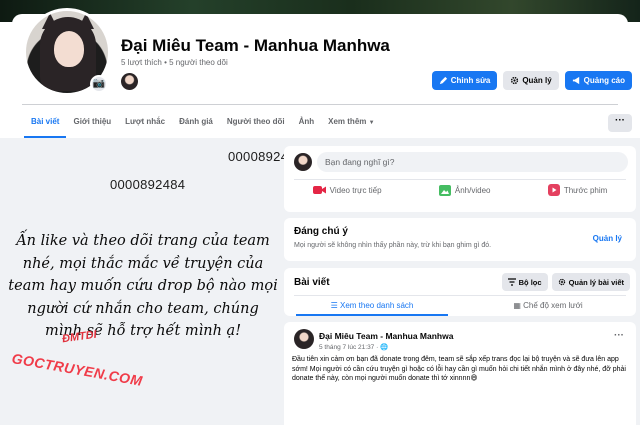 The image size is (640, 425). What do you see at coordinates (371, 123) in the screenshot?
I see `caret-down-icon: ▼` at bounding box center [371, 123].